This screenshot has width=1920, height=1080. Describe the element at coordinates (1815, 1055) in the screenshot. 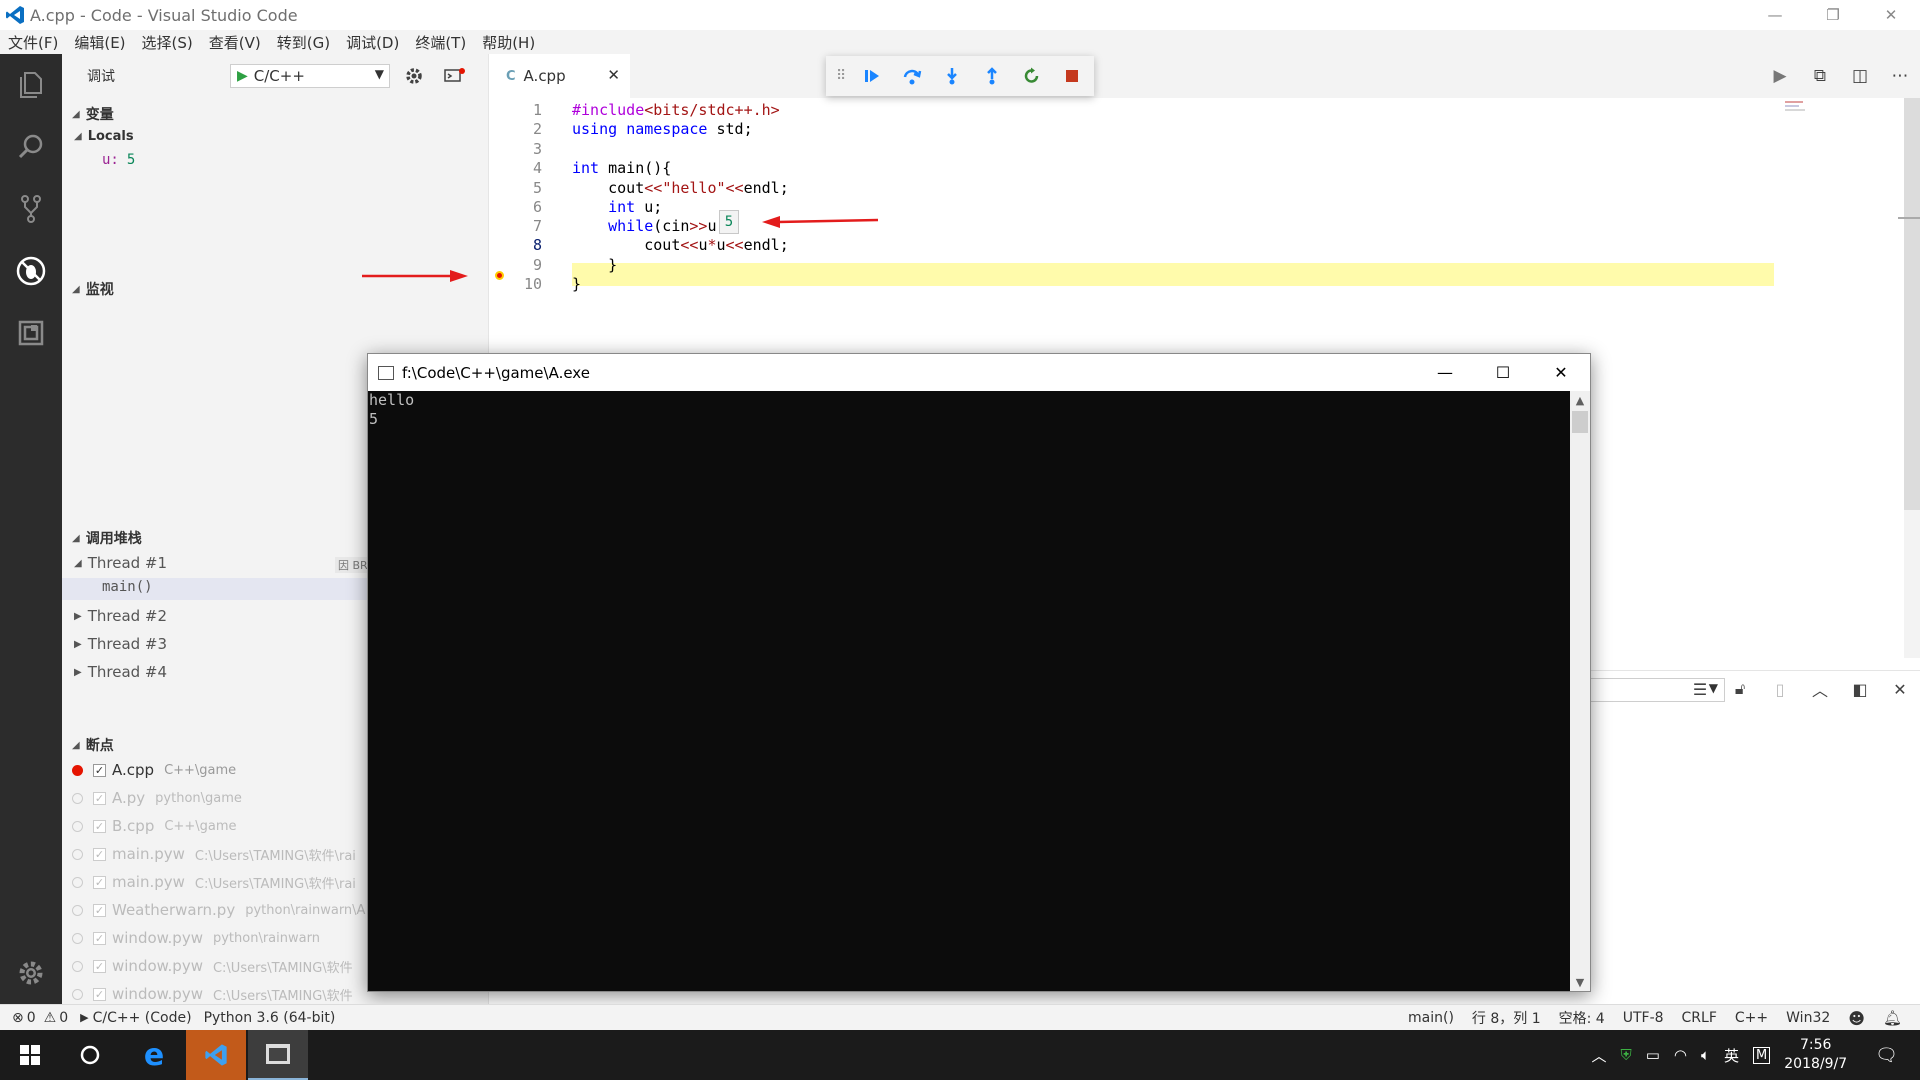

I see `taskbar-clock: 7:56 2018/9/7` at that location.